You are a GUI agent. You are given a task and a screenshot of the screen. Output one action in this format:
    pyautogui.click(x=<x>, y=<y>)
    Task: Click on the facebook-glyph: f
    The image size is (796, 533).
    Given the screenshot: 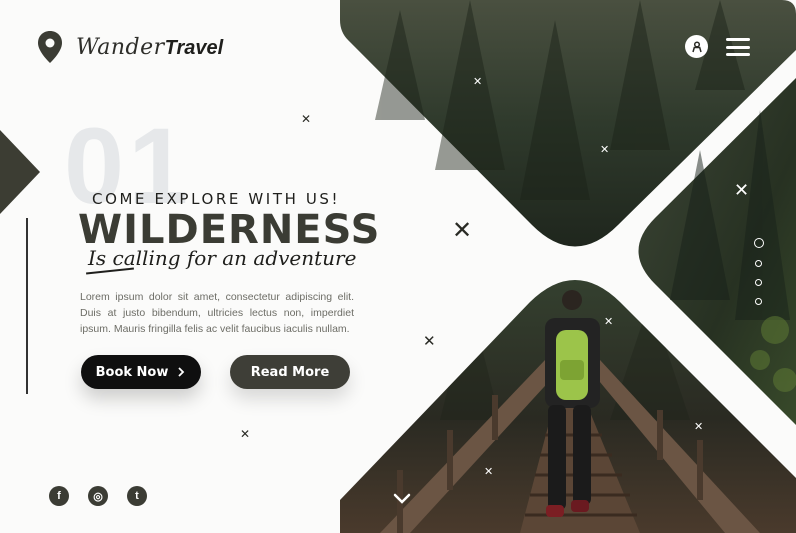 What is the action you would take?
    pyautogui.click(x=59, y=496)
    